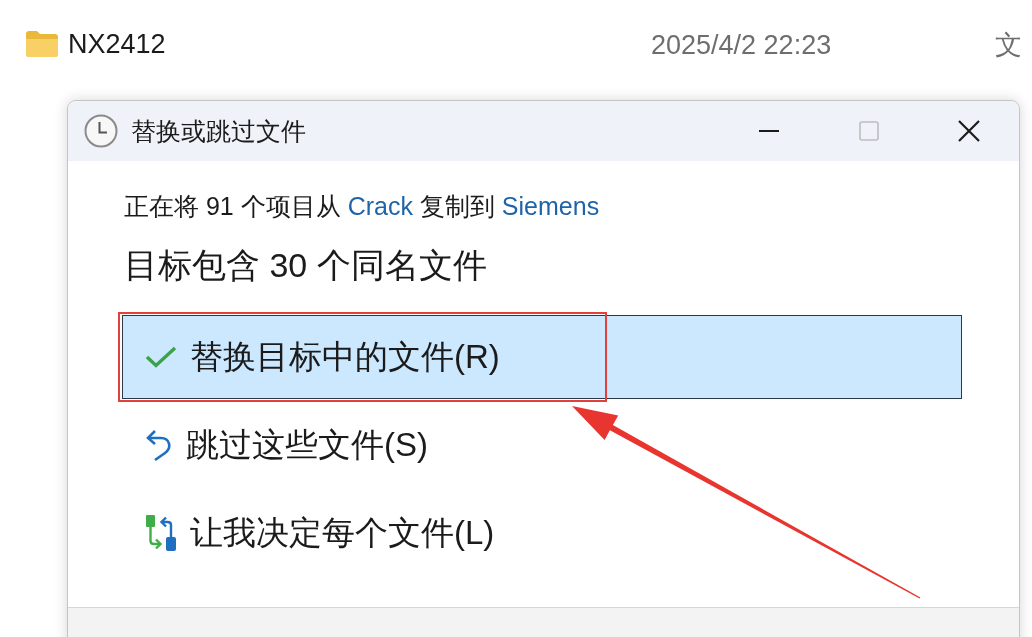 This screenshot has height=637, width=1032. I want to click on option-button: 替换目标中的文件(R), so click(542, 357).